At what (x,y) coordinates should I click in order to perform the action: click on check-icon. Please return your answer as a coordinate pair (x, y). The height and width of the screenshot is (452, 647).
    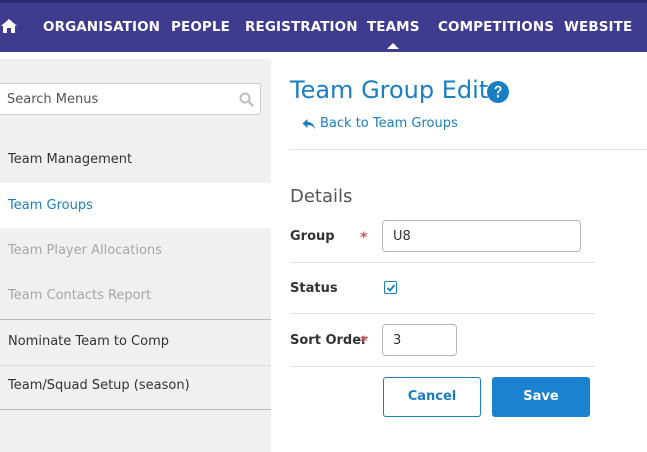
    Looking at the image, I should click on (391, 288).